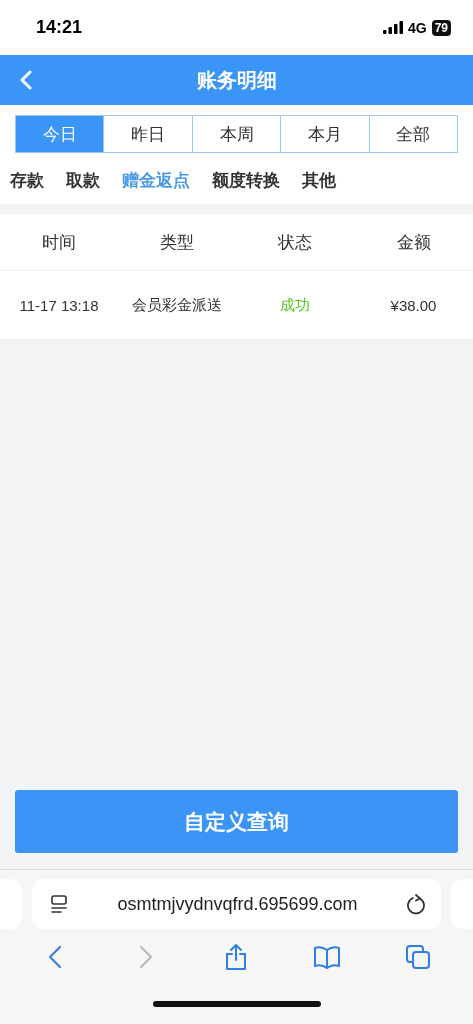 The image size is (473, 1024). What do you see at coordinates (59, 27) in the screenshot?
I see `status-time: 14:21` at bounding box center [59, 27].